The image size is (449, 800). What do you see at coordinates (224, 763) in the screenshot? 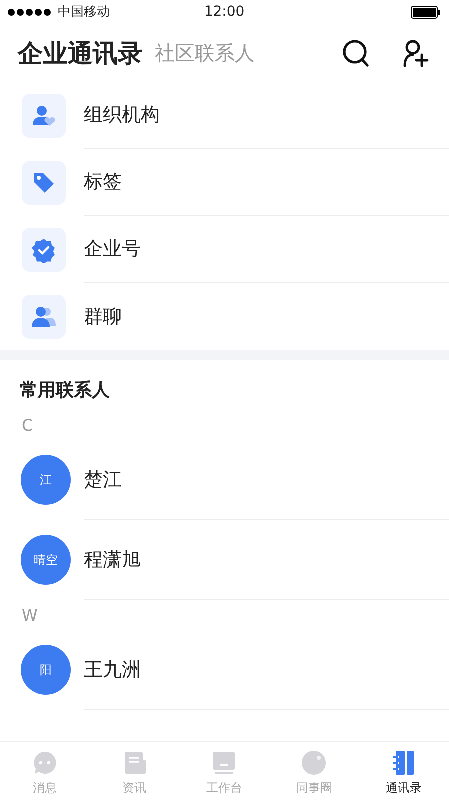
I see `monitor-icon` at bounding box center [224, 763].